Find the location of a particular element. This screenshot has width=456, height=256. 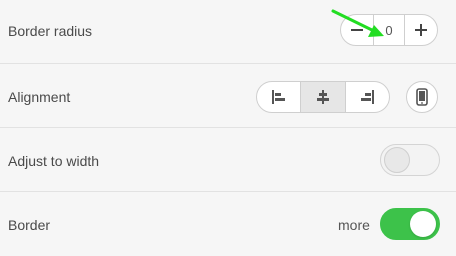

mobile-view-button is located at coordinates (422, 97).